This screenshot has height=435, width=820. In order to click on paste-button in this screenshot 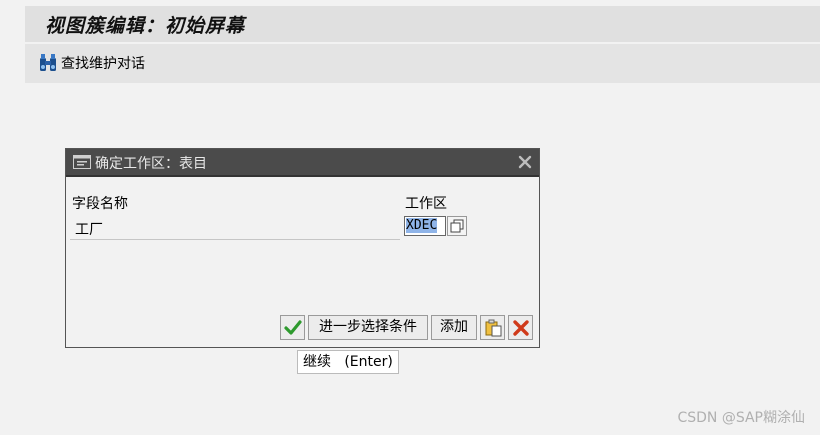, I will do `click(492, 327)`.